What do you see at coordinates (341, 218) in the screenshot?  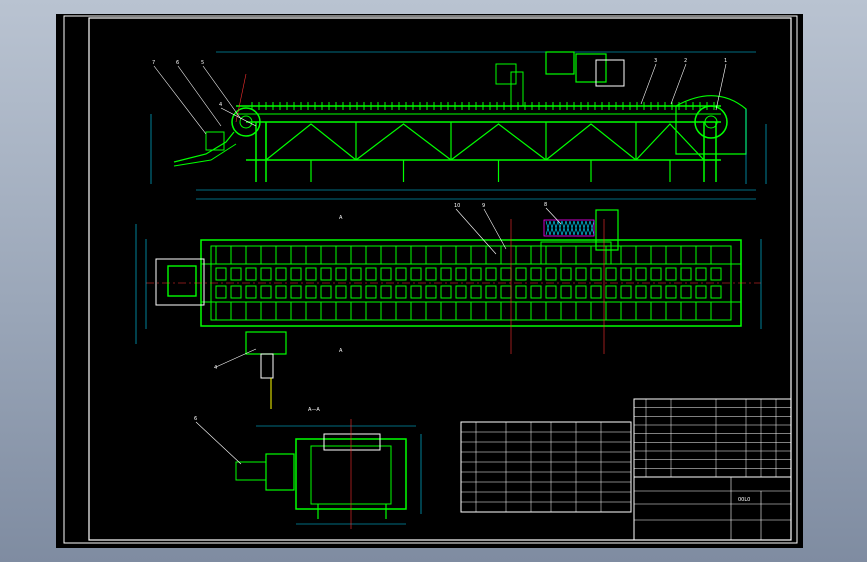 I see `view-mark-a-1: A` at bounding box center [341, 218].